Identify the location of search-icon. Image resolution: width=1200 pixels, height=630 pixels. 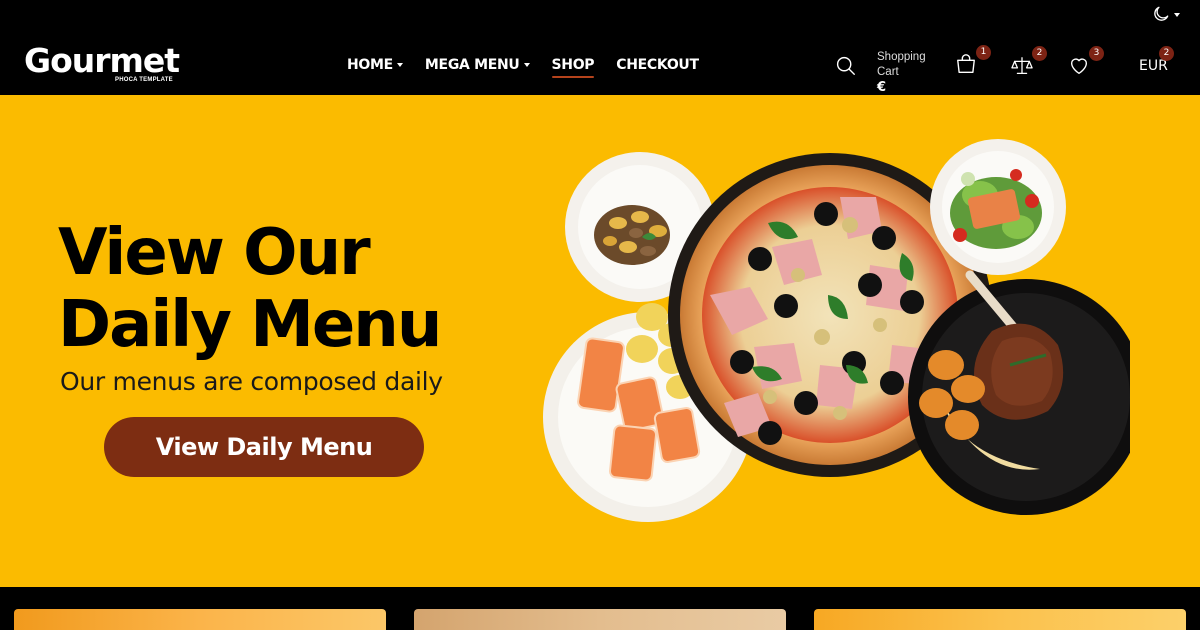
(845, 65).